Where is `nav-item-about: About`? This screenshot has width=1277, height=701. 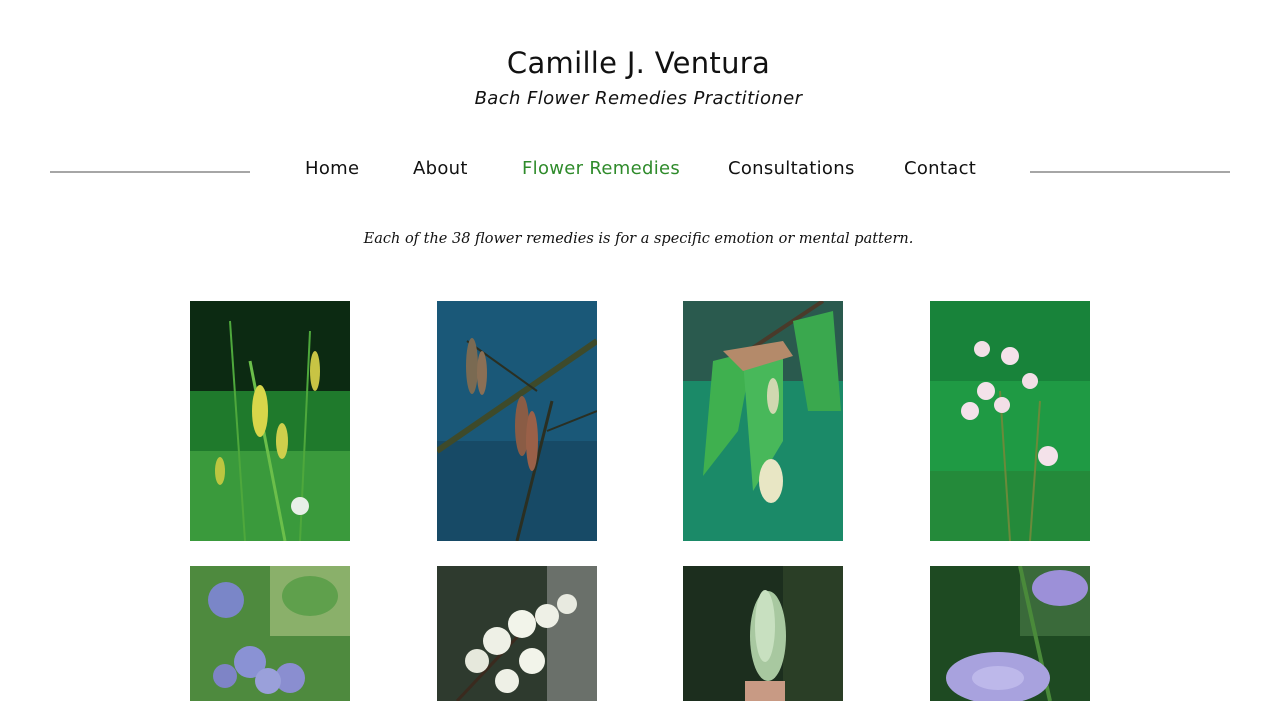
nav-item-about: About is located at coordinates (440, 168).